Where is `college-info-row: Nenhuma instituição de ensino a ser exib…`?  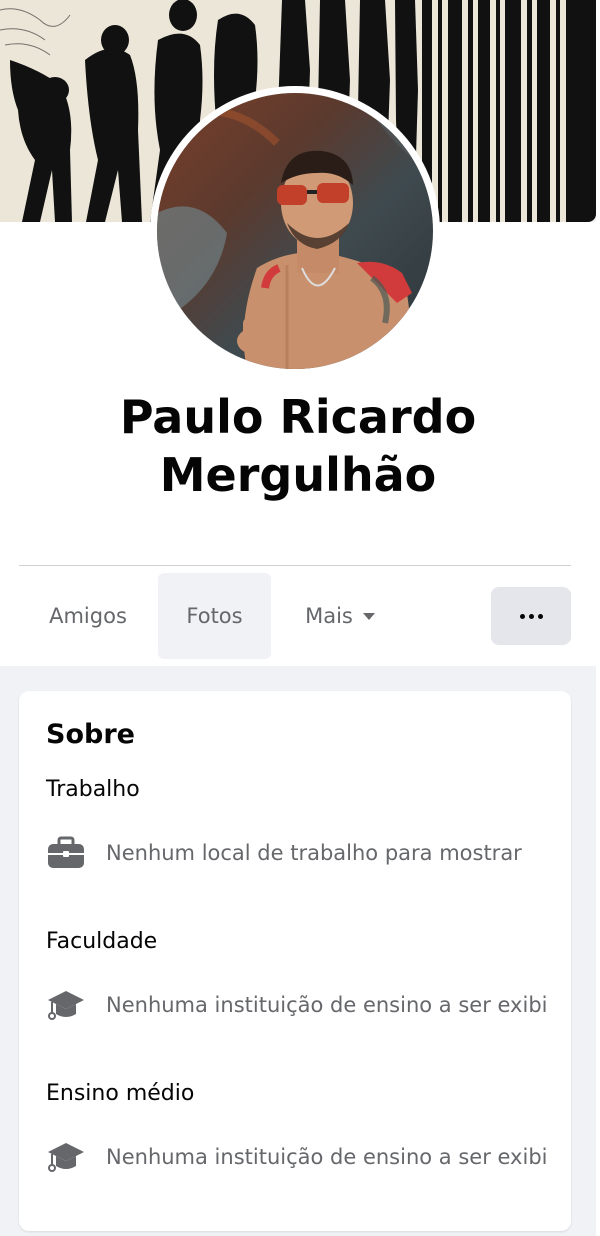 college-info-row: Nenhuma instituição de ensino a ser exib… is located at coordinates (308, 1005).